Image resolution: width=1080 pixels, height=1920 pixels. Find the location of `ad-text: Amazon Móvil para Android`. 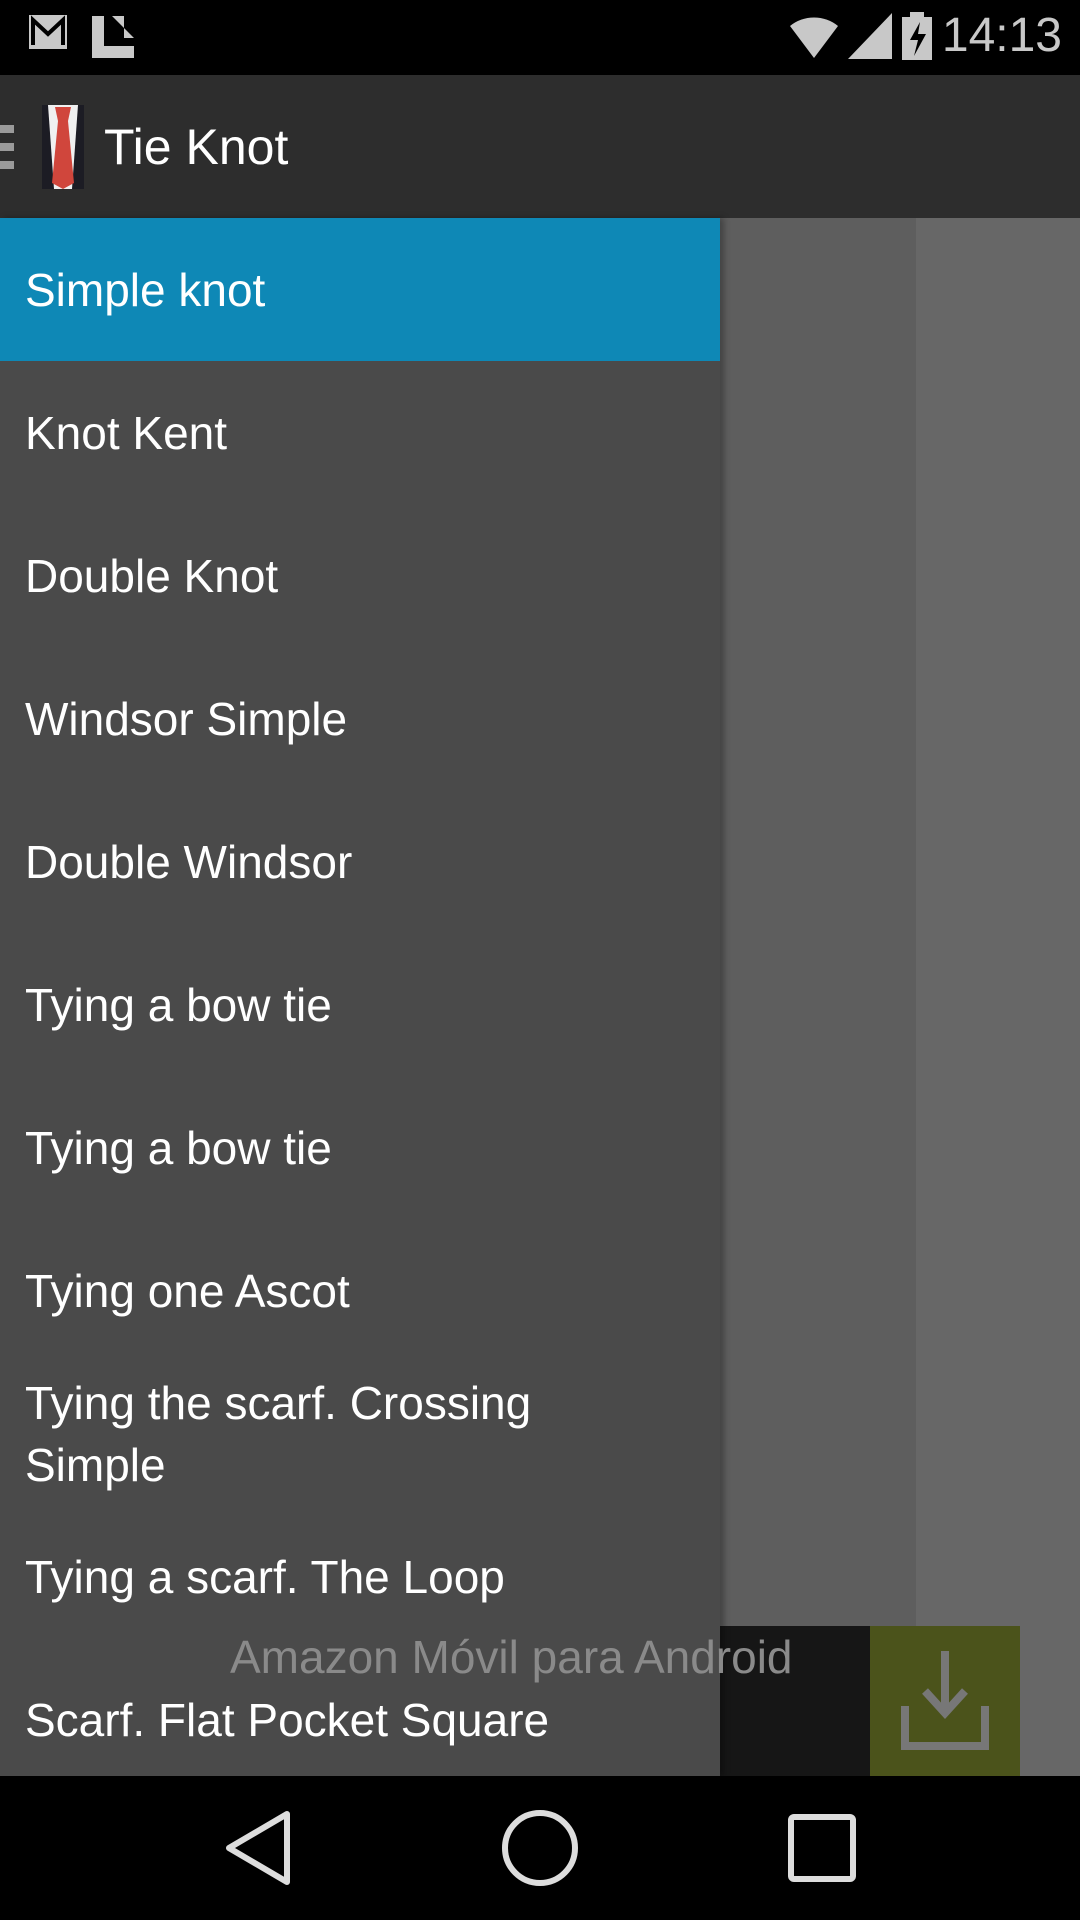

ad-text: Amazon Móvil para Android is located at coordinates (511, 1657).